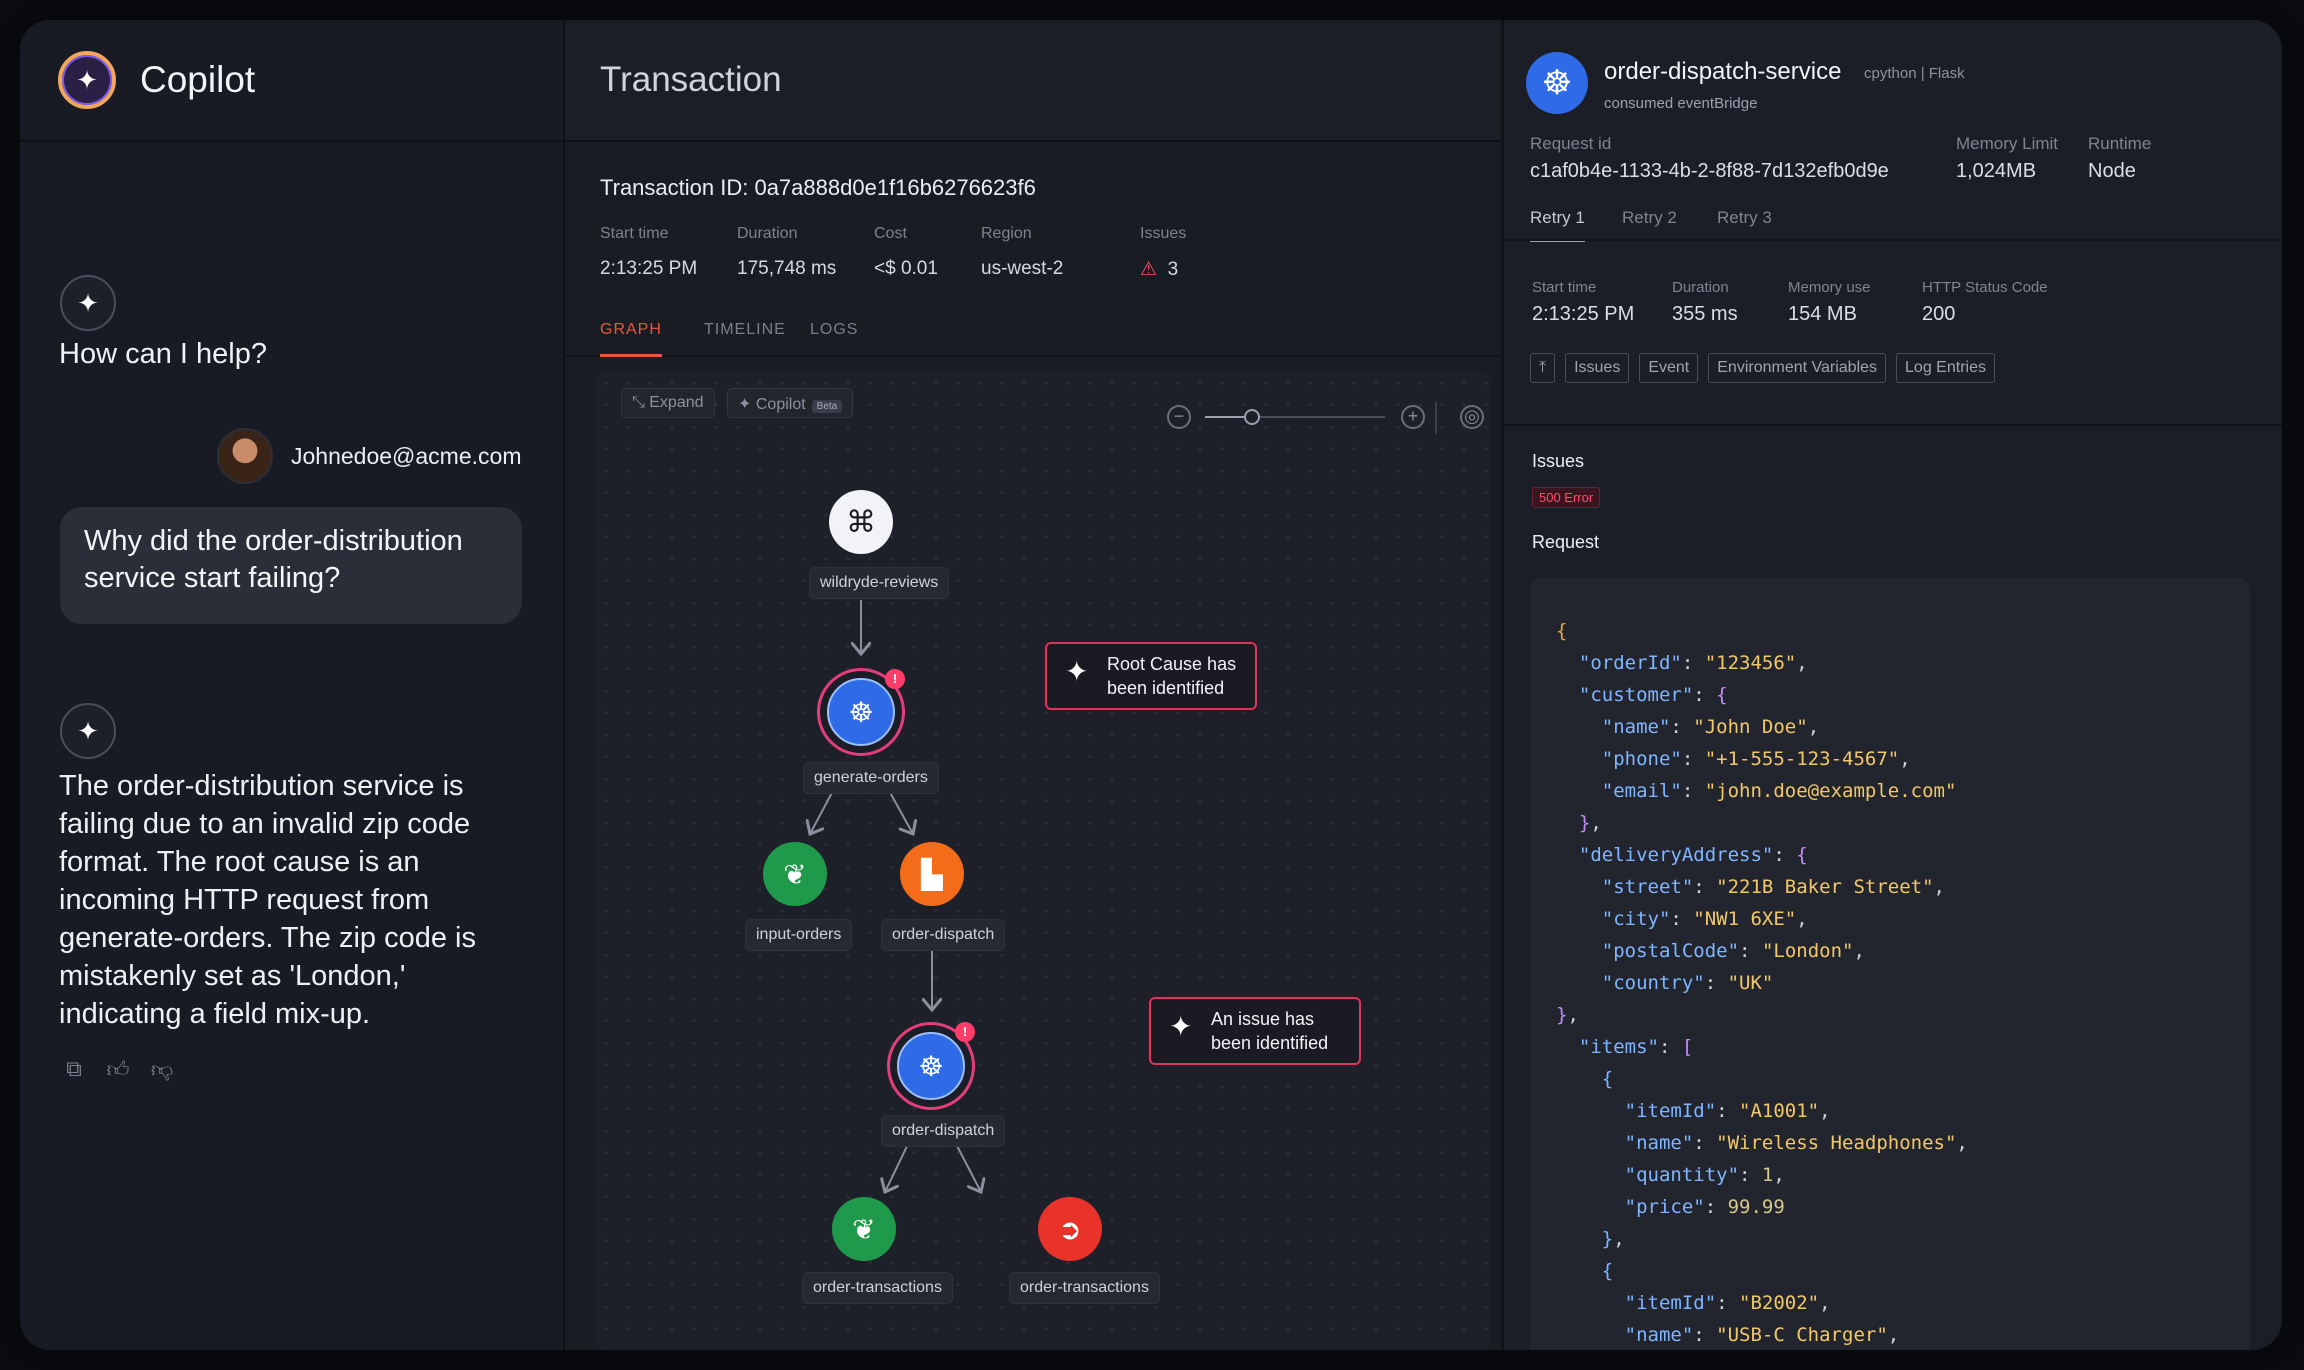  Describe the element at coordinates (1564, 287) in the screenshot. I see `stat-label: Start time` at that location.